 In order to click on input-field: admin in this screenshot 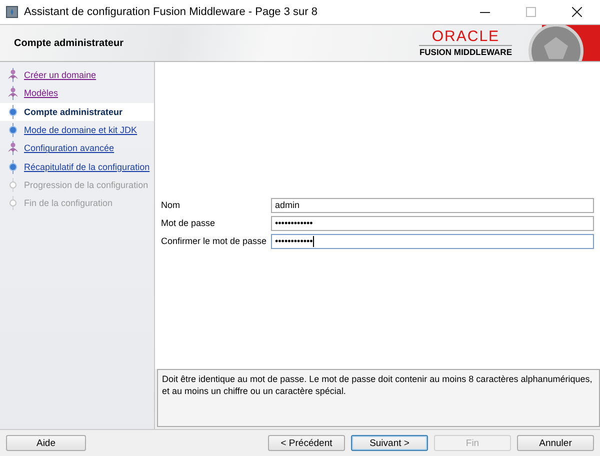, I will do `click(432, 205)`.